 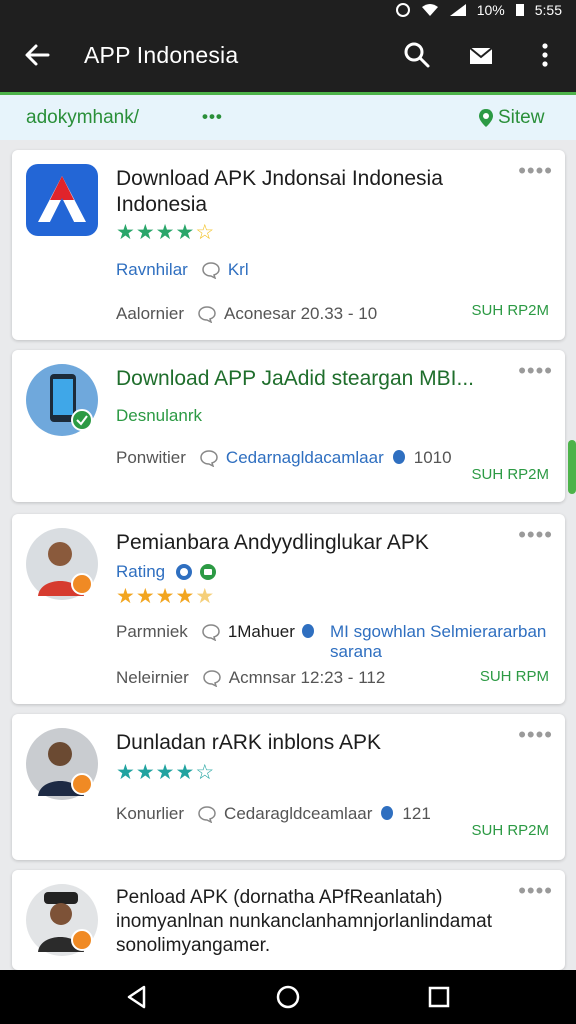 I want to click on meta-label: Ponwitier, so click(x=151, y=457).